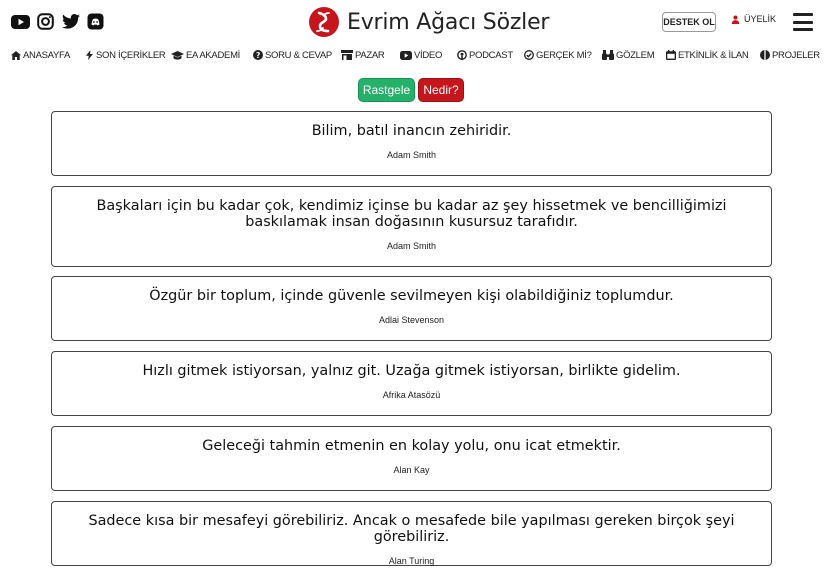  Describe the element at coordinates (406, 55) in the screenshot. I see `video-icon` at that location.